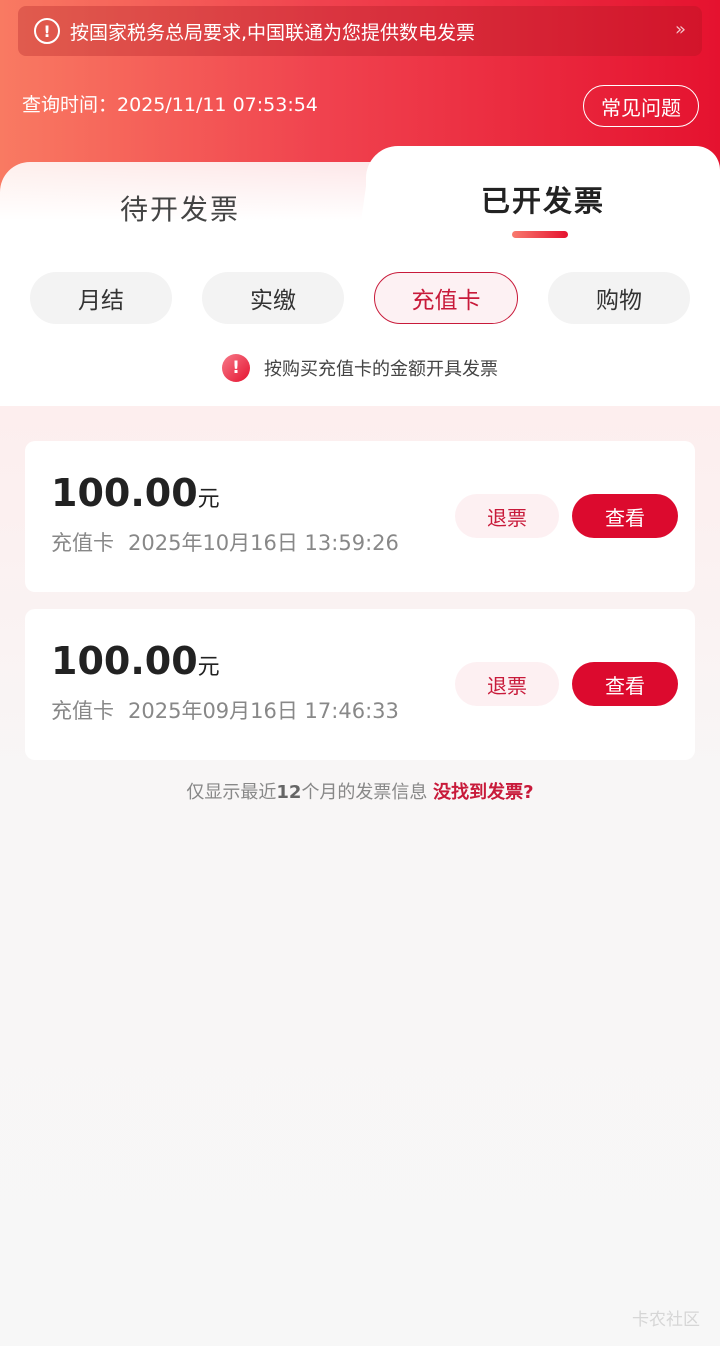 This screenshot has width=720, height=1346. I want to click on invoice-datetime: 2025年09月16日 17:46:33, so click(263, 711).